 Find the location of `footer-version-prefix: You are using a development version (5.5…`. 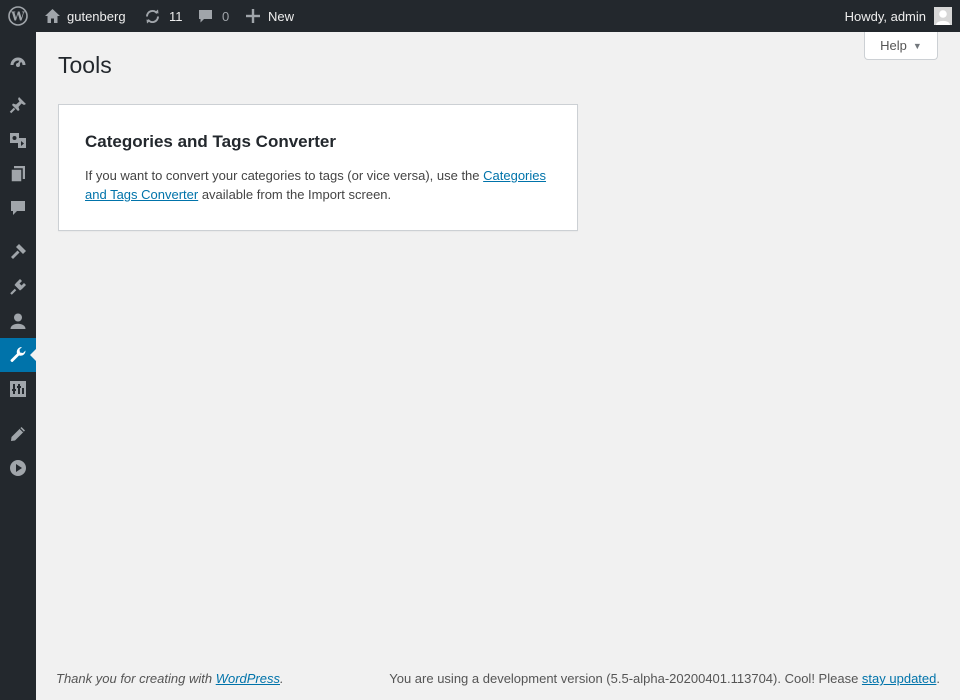

footer-version-prefix: You are using a development version (5.5… is located at coordinates (625, 678).